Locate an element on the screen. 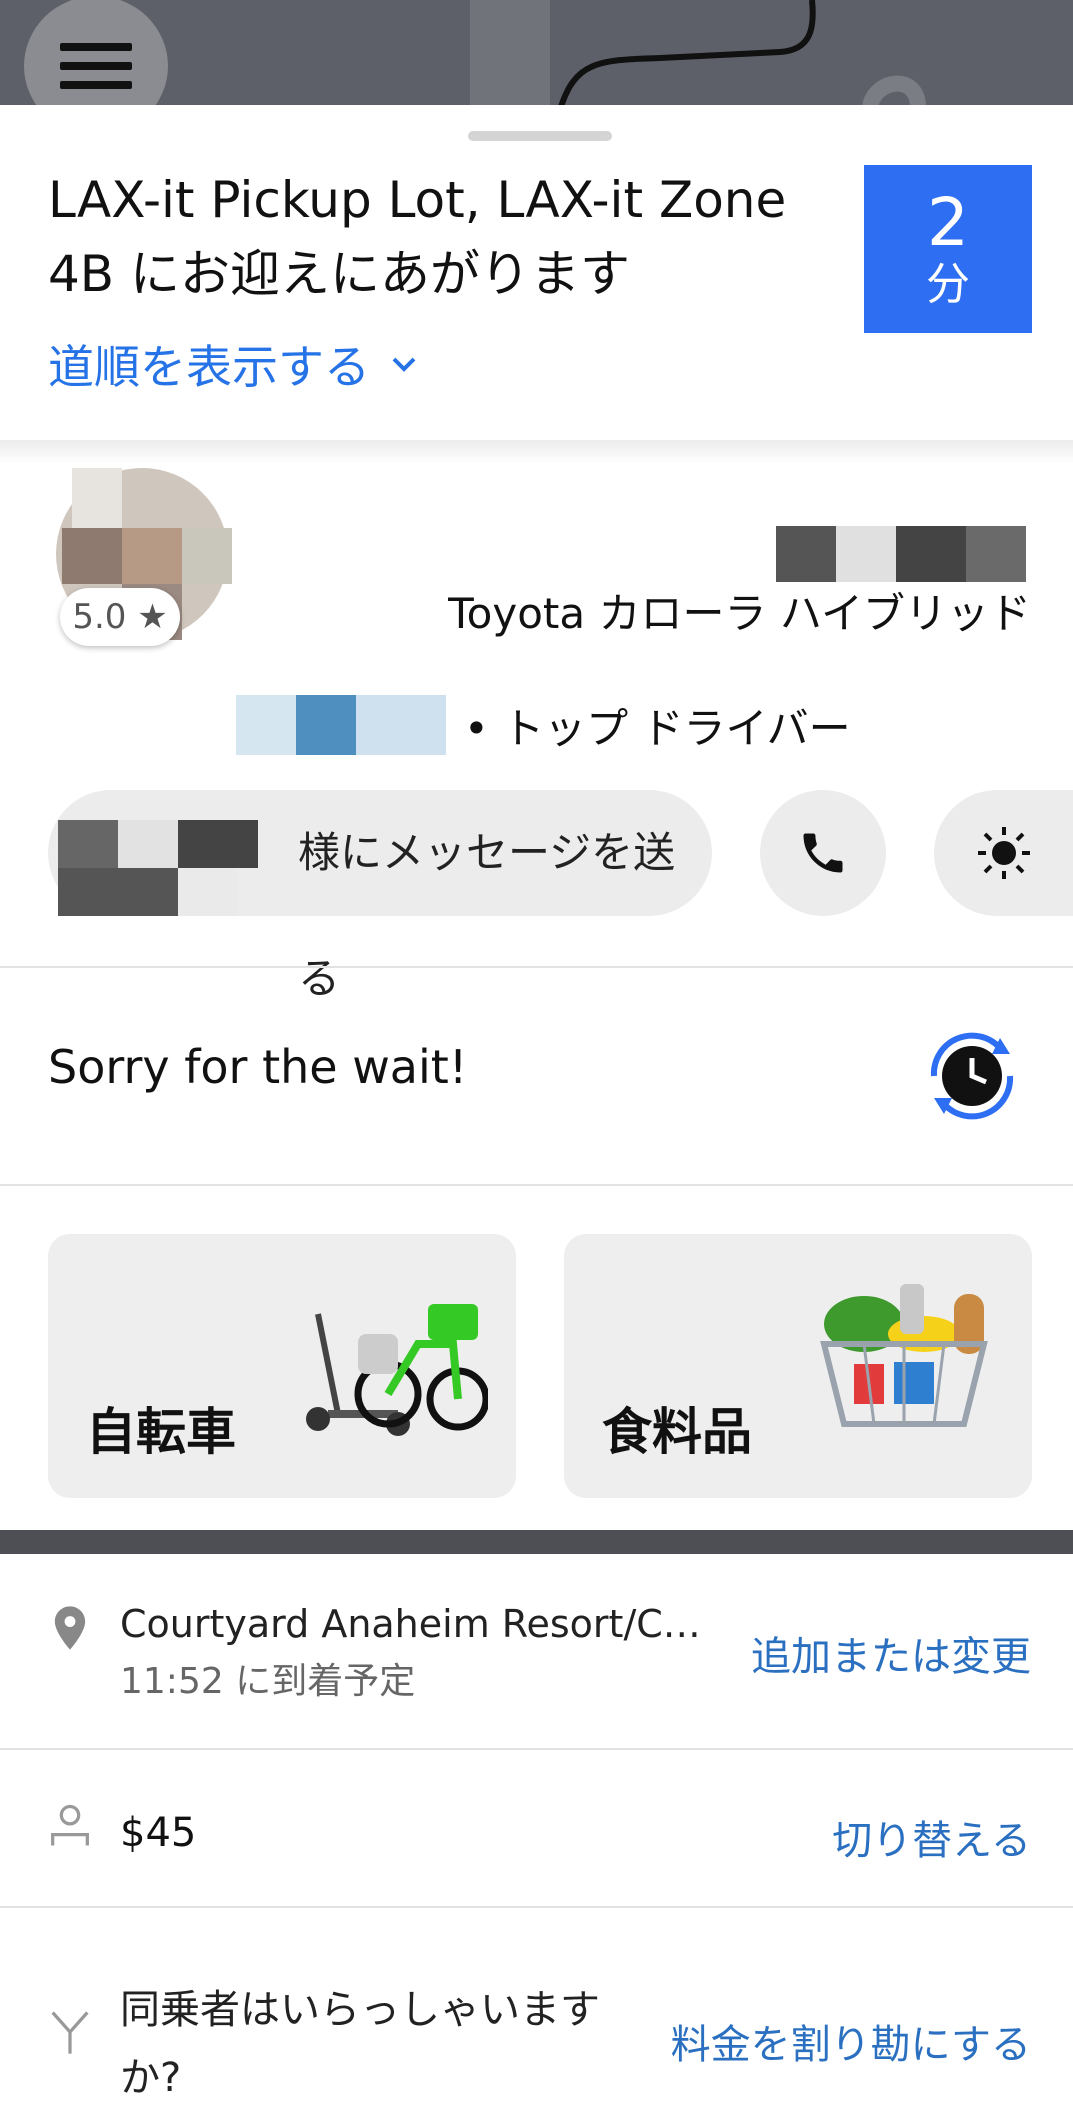 The image size is (1073, 2112). bike-tile: 自転車 is located at coordinates (282, 1366).